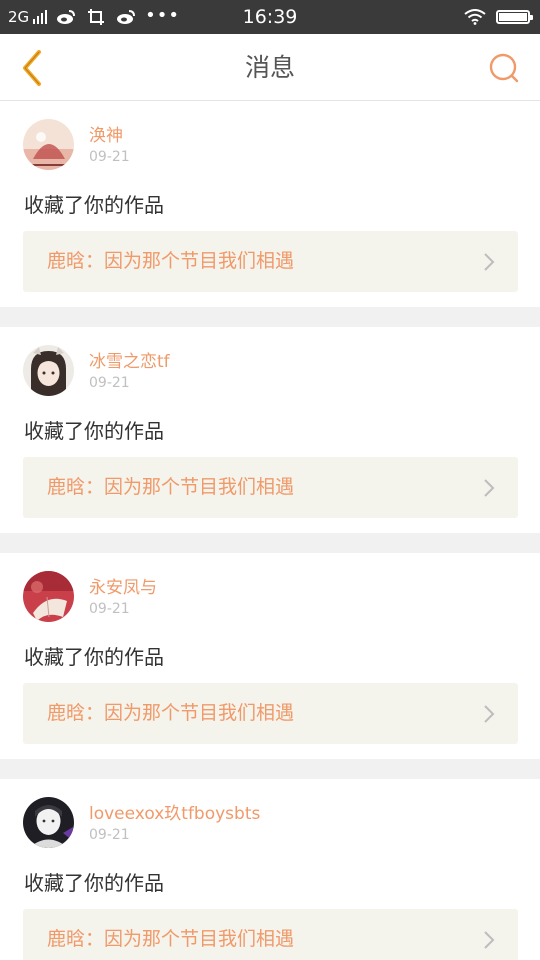  Describe the element at coordinates (129, 359) in the screenshot. I see `username: 冰雪之恋tf` at that location.